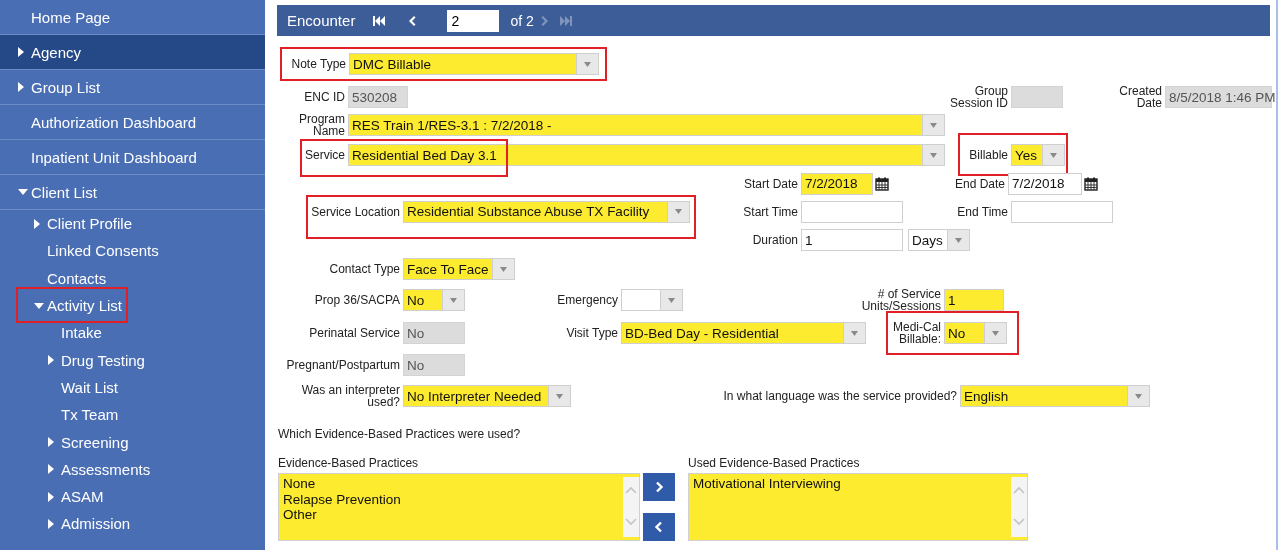  I want to click on sidebar-item: Client Profile, so click(132, 224).